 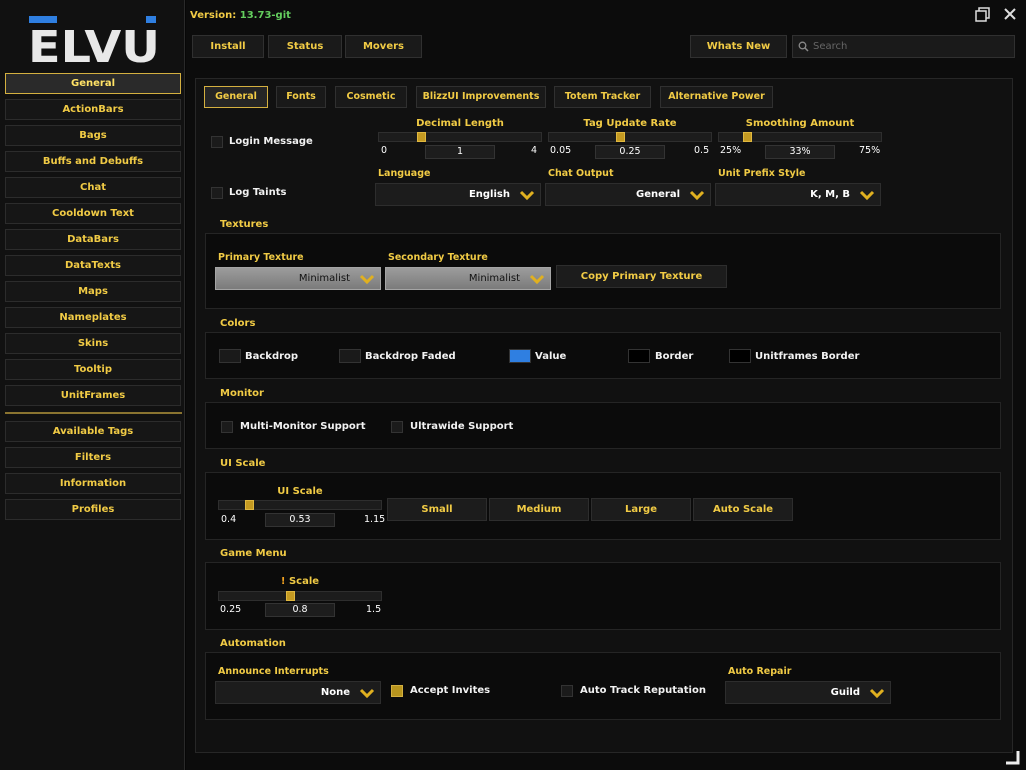 What do you see at coordinates (93, 509) in the screenshot?
I see `sidebar-item-profiles: Profiles` at bounding box center [93, 509].